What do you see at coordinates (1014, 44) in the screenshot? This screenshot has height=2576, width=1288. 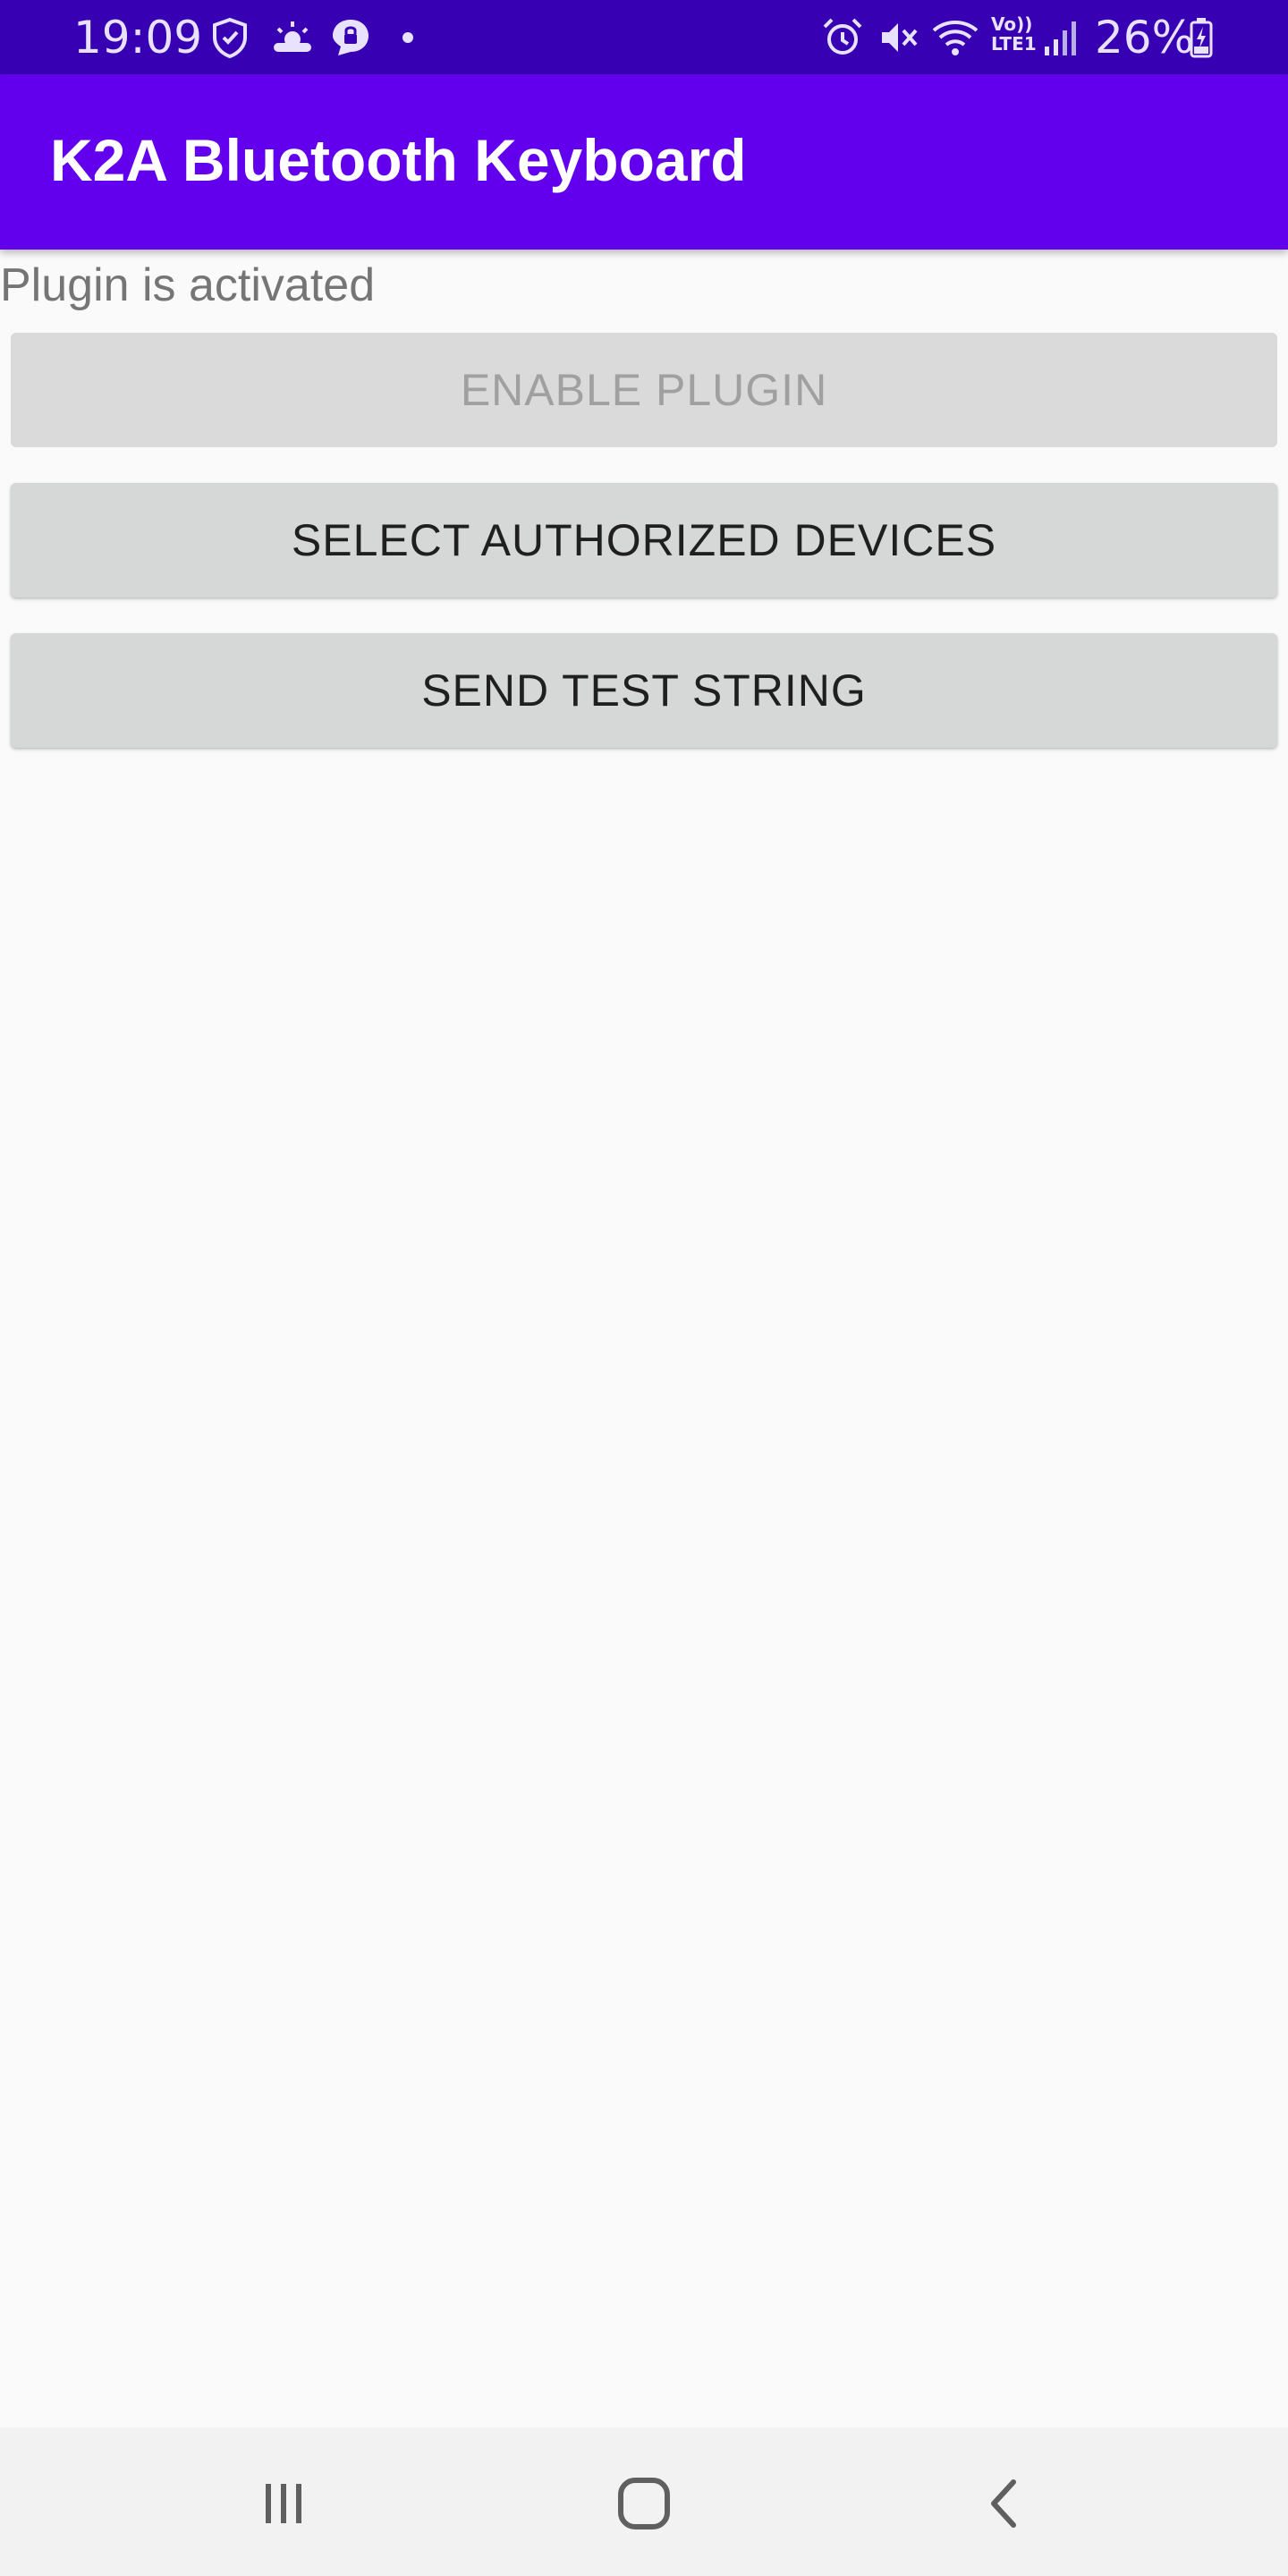 I see `volte-label-bottom: LTE1` at bounding box center [1014, 44].